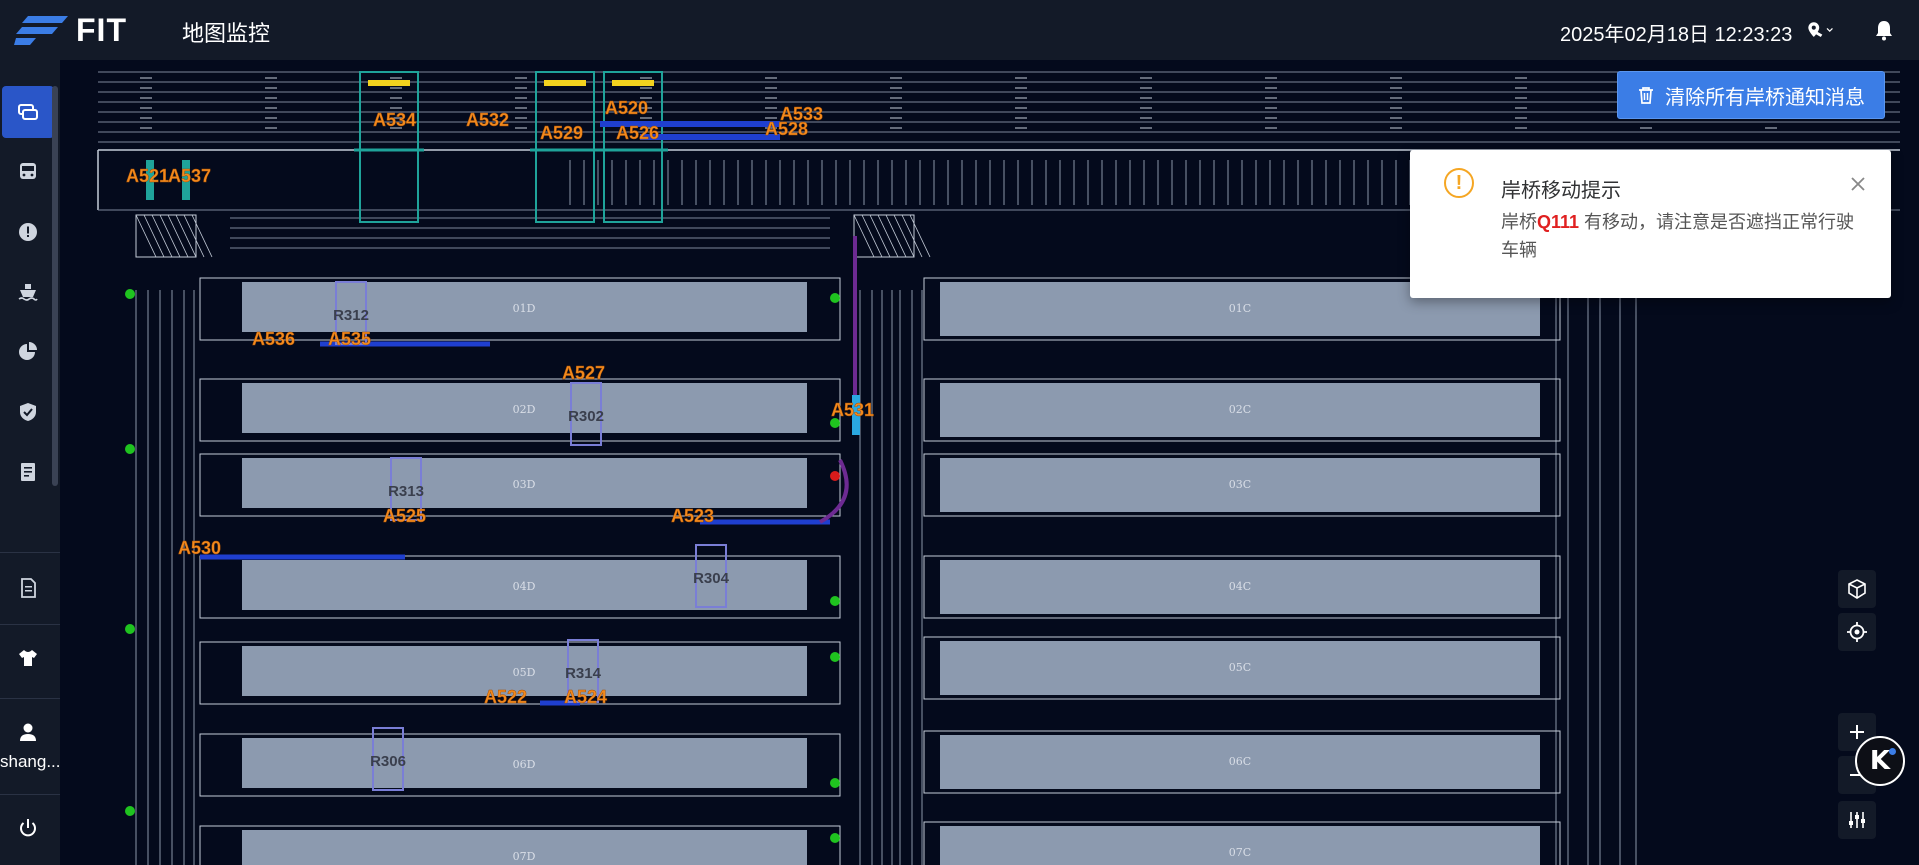 The height and width of the screenshot is (865, 1919). Describe the element at coordinates (524, 409) in the screenshot. I see `yard-label-02D: 02D` at that location.